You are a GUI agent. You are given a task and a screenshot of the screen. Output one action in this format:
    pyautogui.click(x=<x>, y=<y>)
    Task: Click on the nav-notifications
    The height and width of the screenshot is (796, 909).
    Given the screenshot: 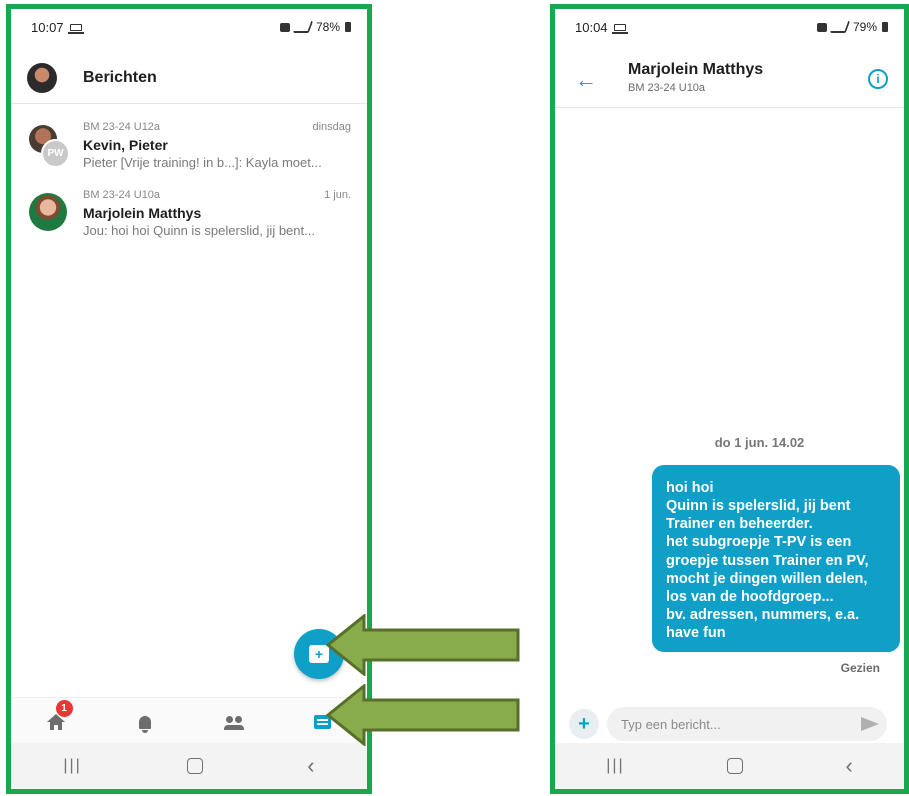 What is the action you would take?
    pyautogui.click(x=145, y=722)
    